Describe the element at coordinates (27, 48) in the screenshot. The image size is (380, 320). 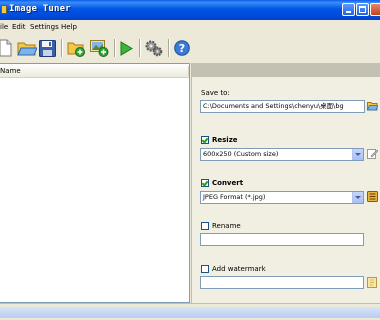
I see `open-folder-icon` at that location.